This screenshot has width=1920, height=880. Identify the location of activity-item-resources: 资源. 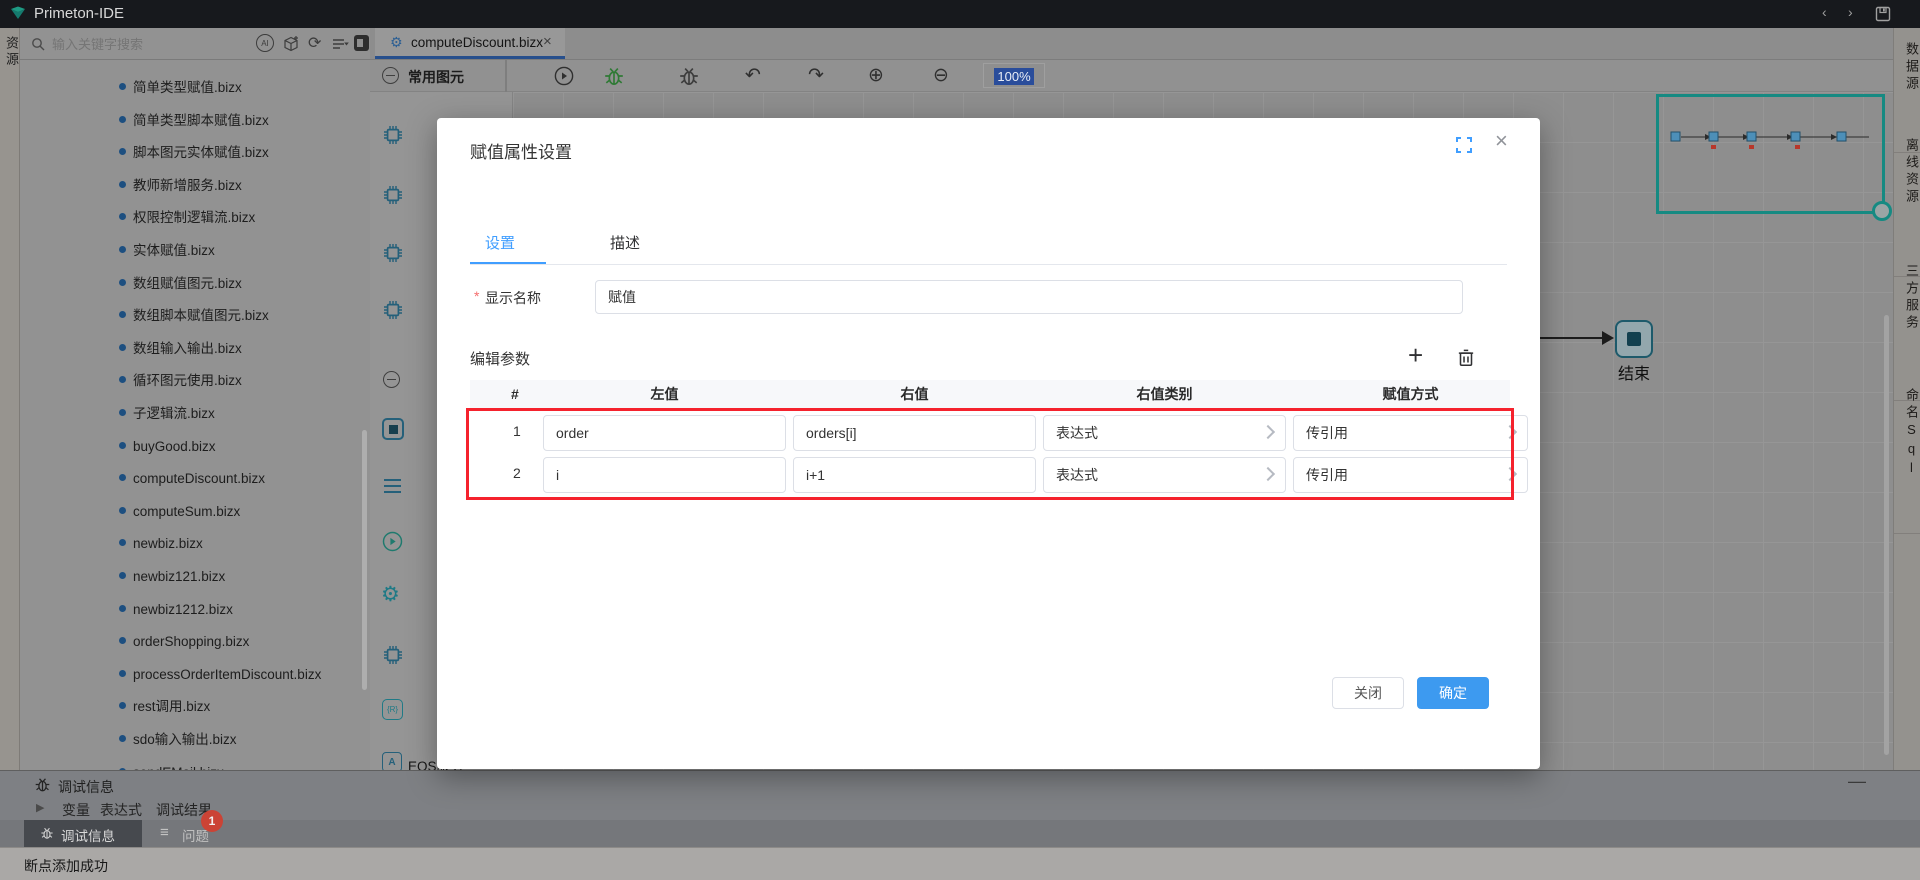
(11, 52).